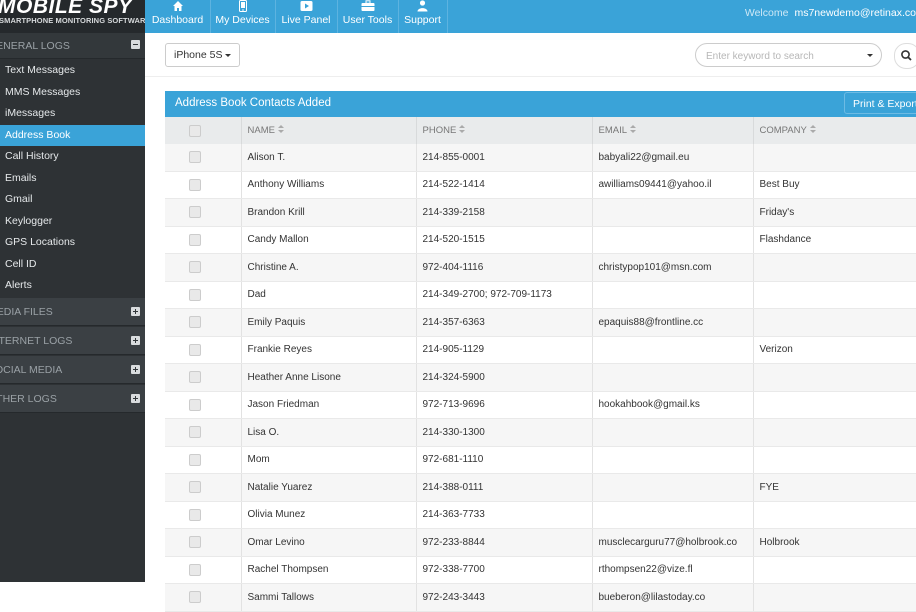 The height and width of the screenshot is (612, 916). What do you see at coordinates (72, 71) in the screenshot?
I see `sidebar-item-text-messages: Text Messages` at bounding box center [72, 71].